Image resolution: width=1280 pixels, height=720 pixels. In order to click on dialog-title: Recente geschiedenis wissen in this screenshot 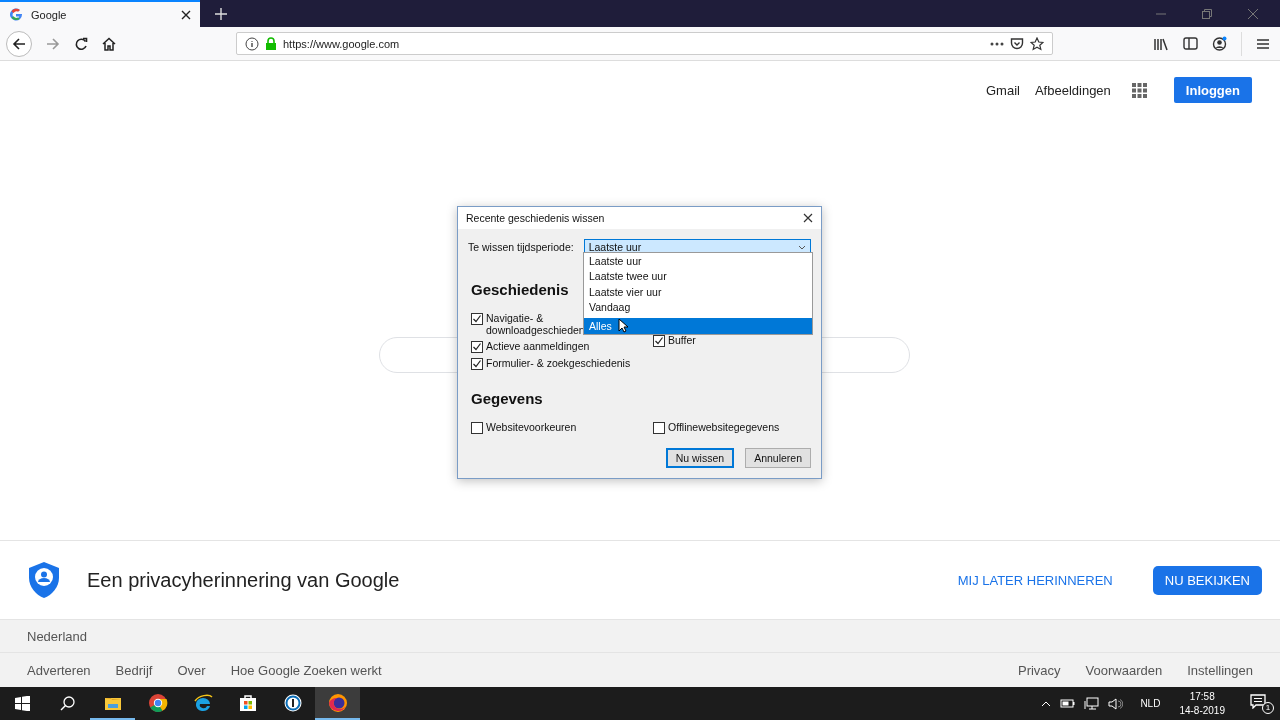, I will do `click(535, 218)`.